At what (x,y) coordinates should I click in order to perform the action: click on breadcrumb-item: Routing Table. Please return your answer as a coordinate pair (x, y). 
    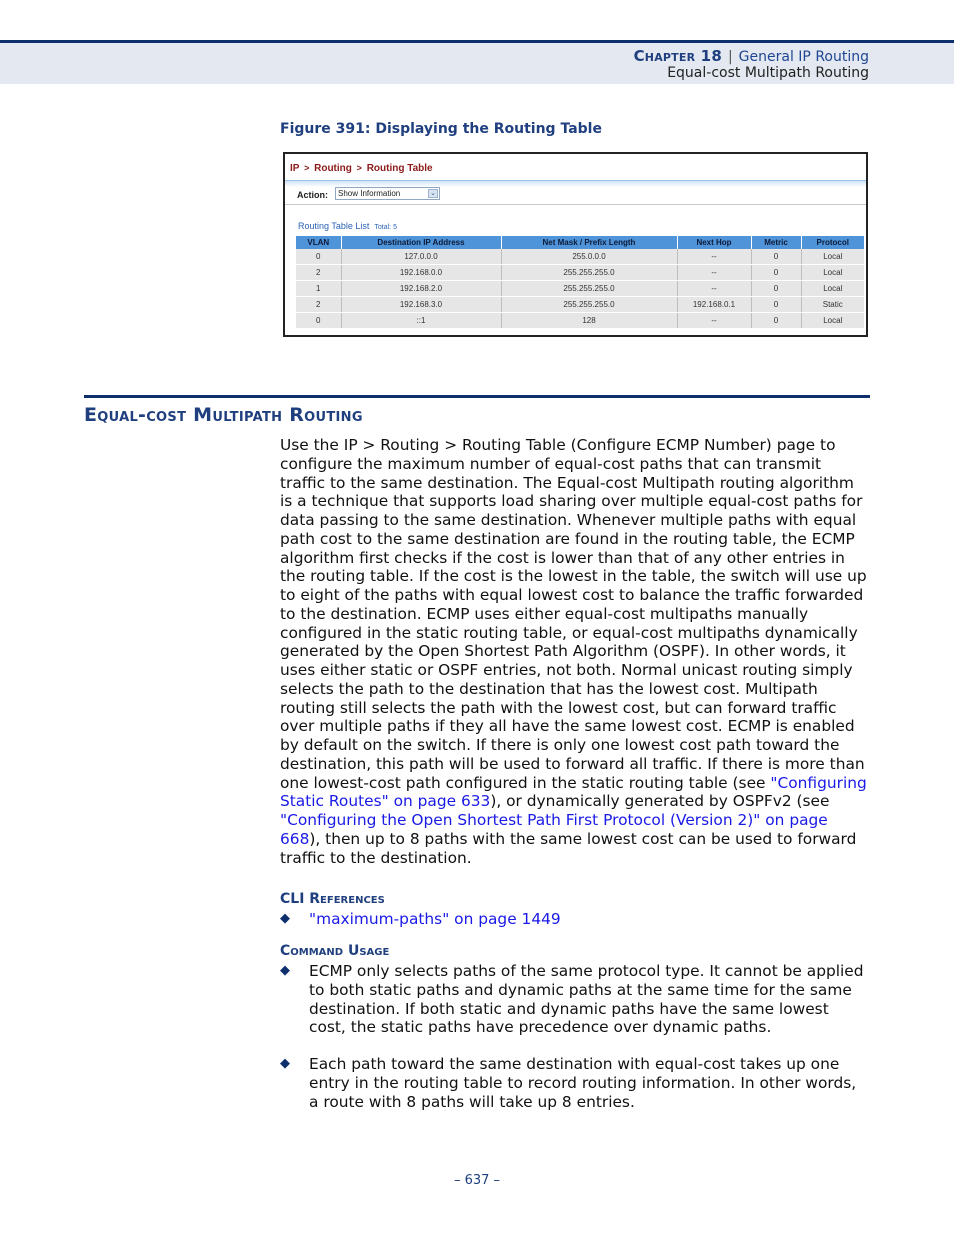
    Looking at the image, I should click on (400, 168).